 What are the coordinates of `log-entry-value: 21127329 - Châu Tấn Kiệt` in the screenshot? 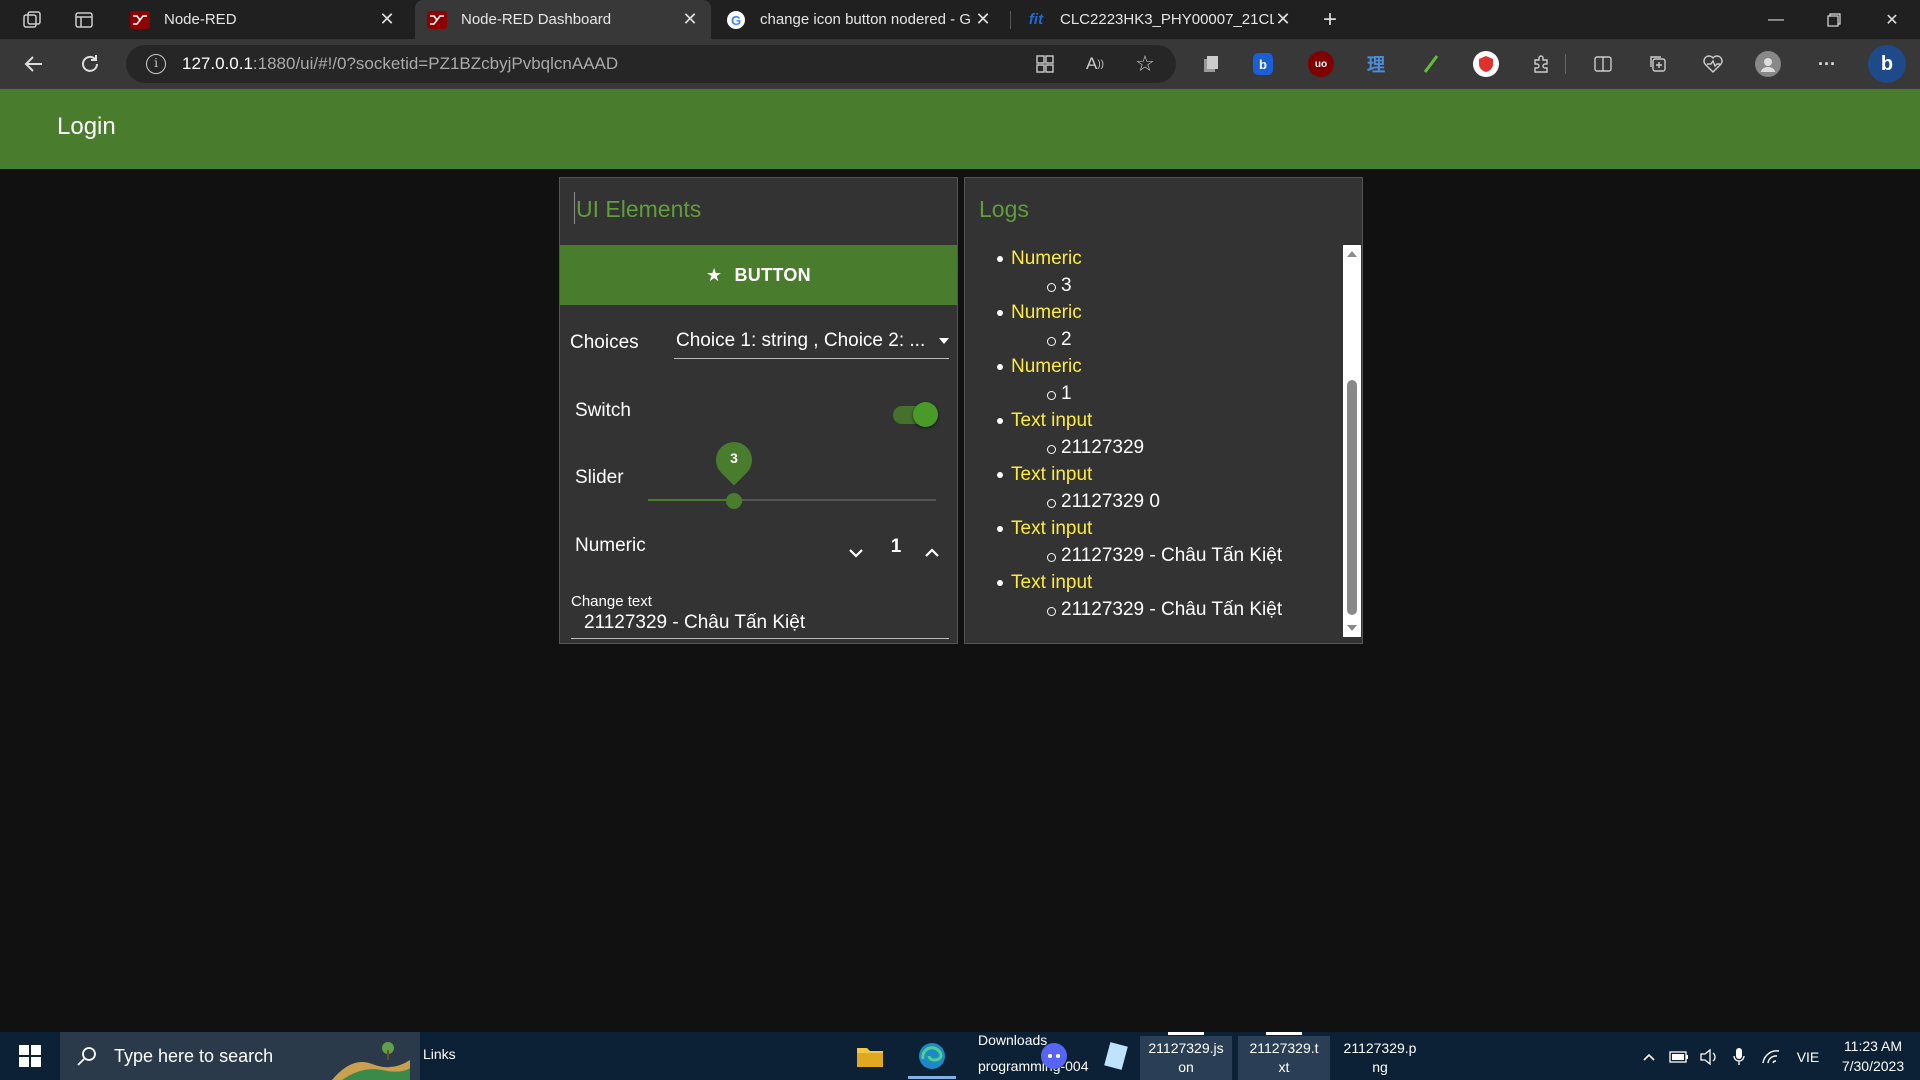 It's located at (1164, 609).